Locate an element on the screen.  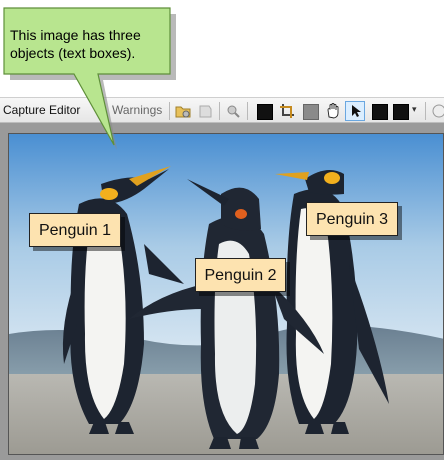
select-tool-button is located at coordinates (355, 111).